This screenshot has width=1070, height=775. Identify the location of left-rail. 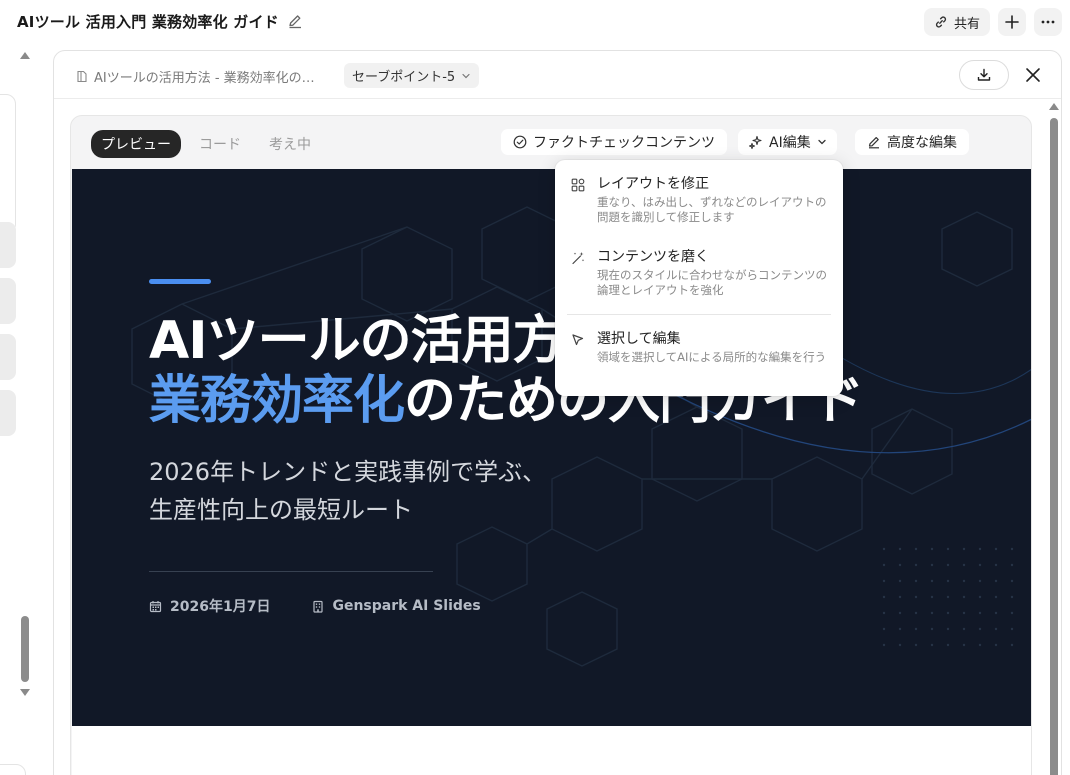
(22, 409).